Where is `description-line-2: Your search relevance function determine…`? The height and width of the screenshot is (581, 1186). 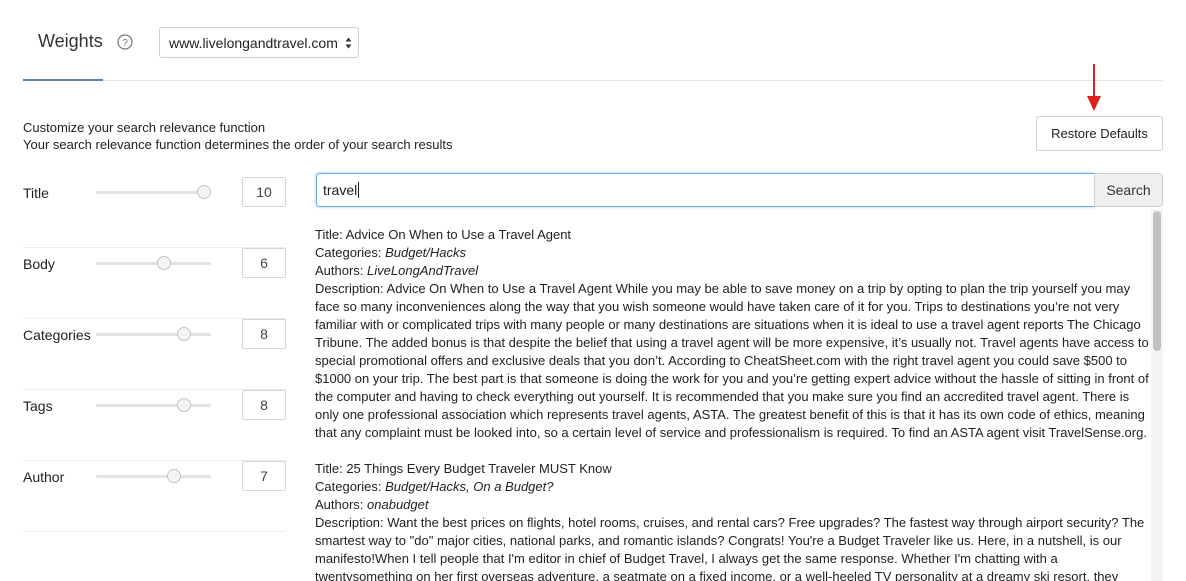 description-line-2: Your search relevance function determine… is located at coordinates (238, 144).